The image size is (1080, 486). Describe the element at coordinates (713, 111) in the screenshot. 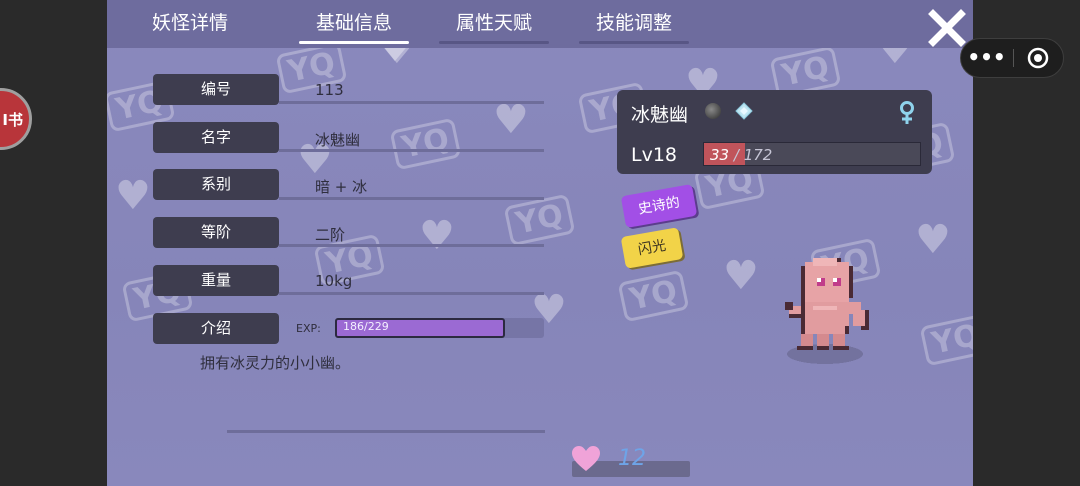

I see `dark-orb-icon` at that location.